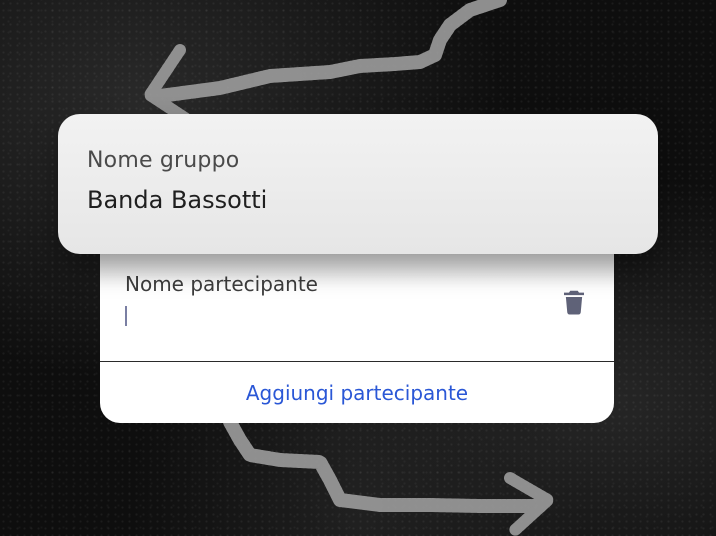 Image resolution: width=716 pixels, height=536 pixels. Describe the element at coordinates (221, 284) in the screenshot. I see `participant-name-label: Nome partecipante` at that location.